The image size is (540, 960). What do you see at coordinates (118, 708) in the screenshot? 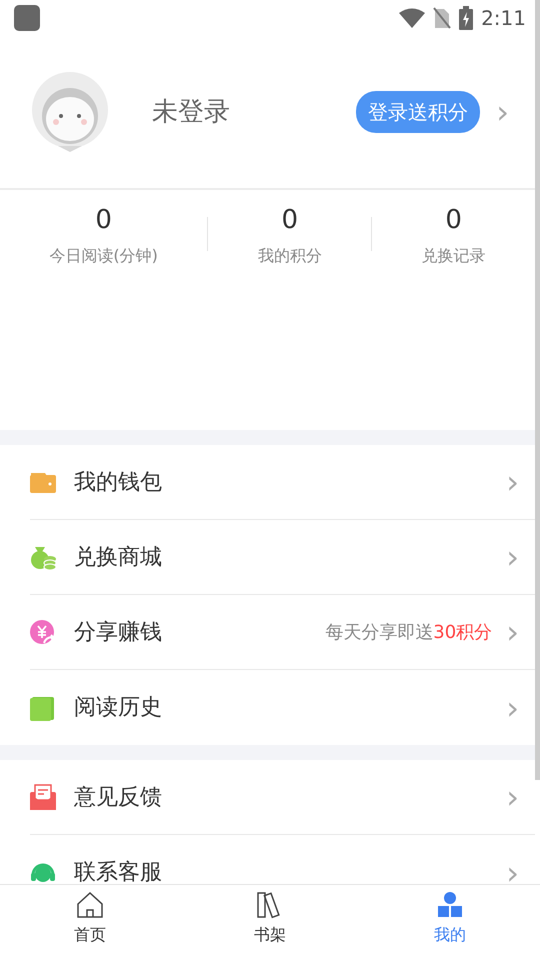
I see `menu-label: 阅读历史` at bounding box center [118, 708].